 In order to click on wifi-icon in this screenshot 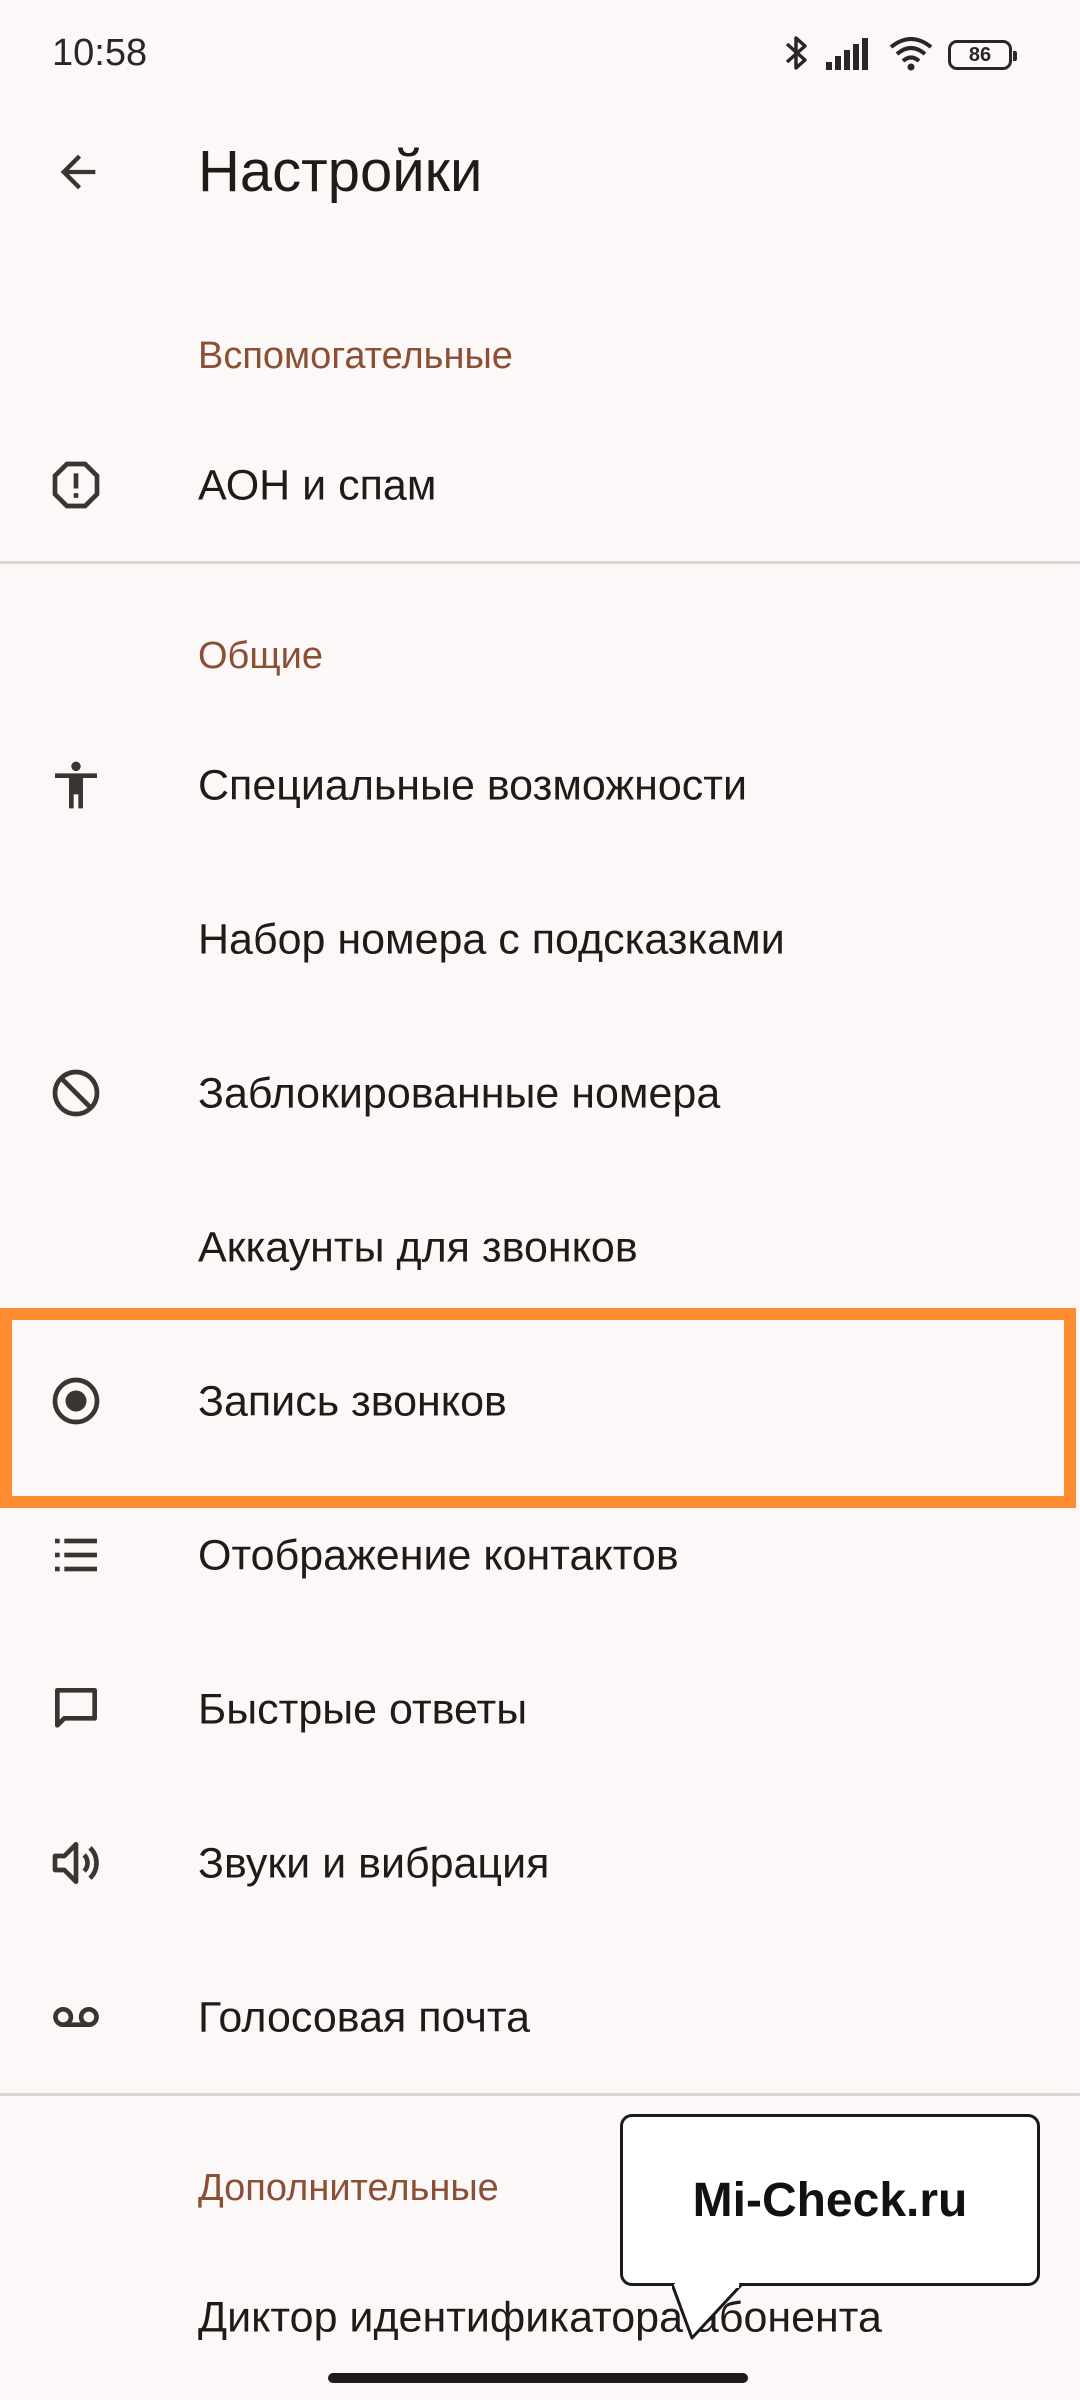, I will do `click(911, 55)`.